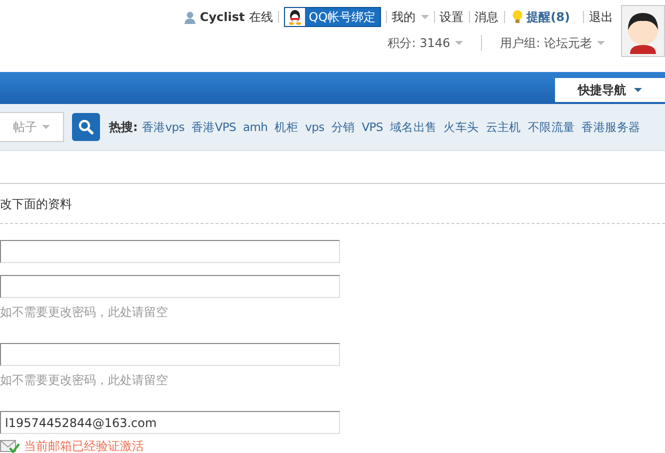 This screenshot has width=665, height=453. Describe the element at coordinates (413, 127) in the screenshot. I see `hot-search-link: 域名出售` at that location.